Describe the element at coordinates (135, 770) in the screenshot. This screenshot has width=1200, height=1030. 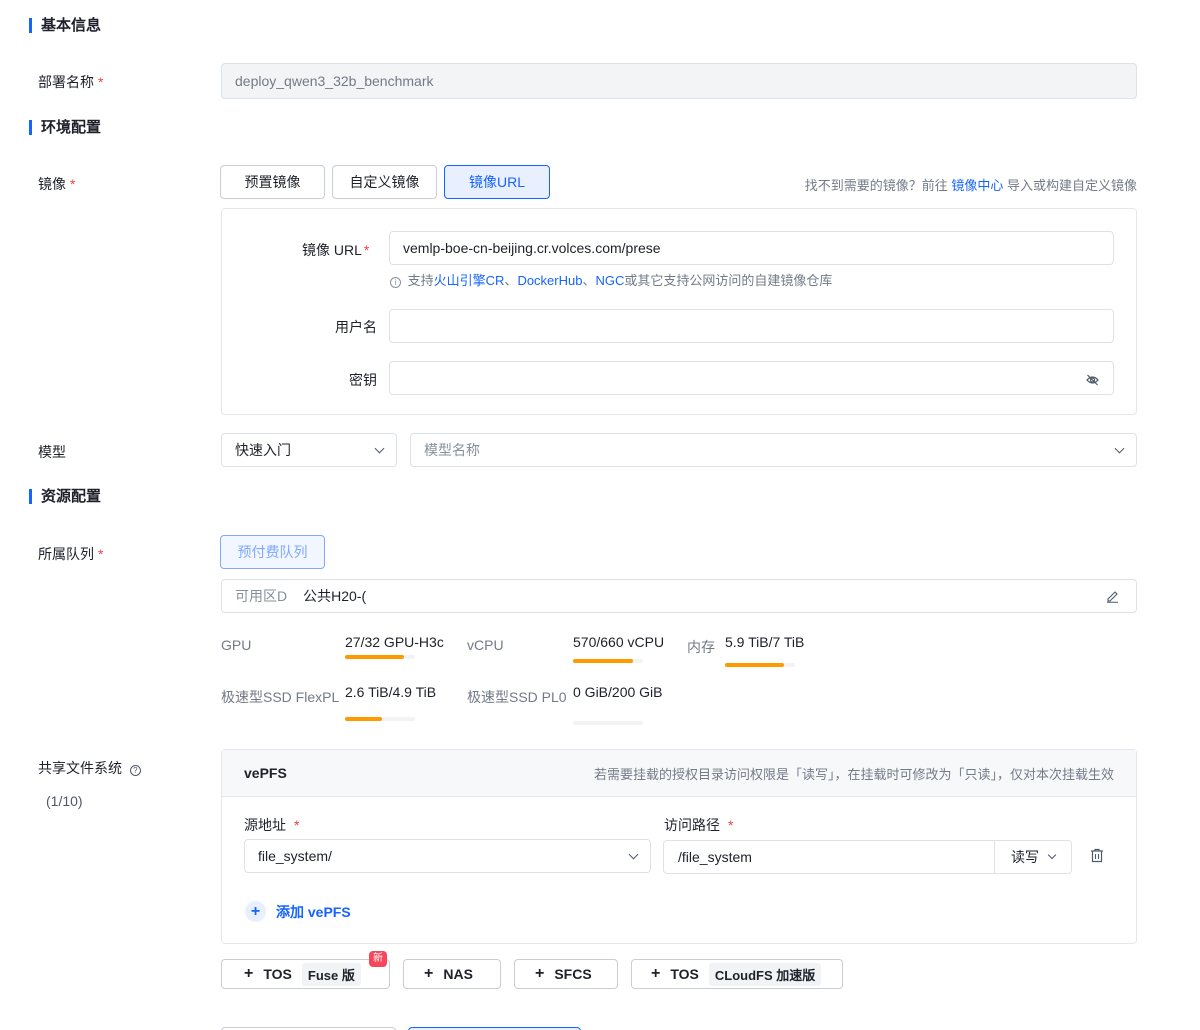
I see `help-icon: ?` at that location.